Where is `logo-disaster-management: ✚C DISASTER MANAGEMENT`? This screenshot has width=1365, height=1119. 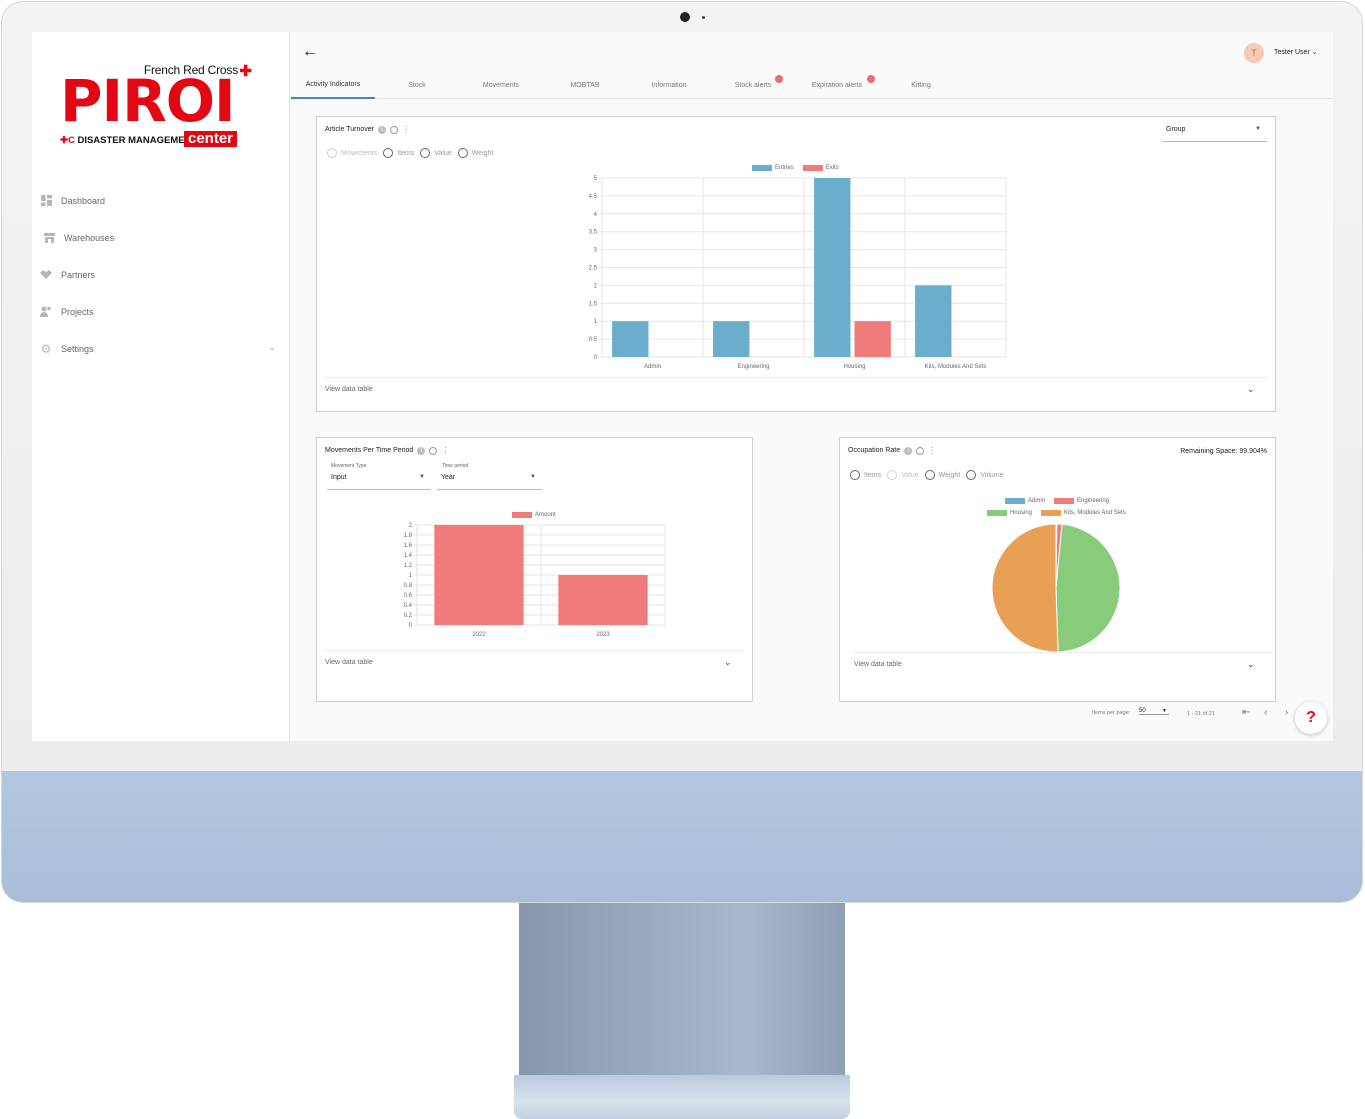
logo-disaster-management: ✚C DISASTER MANAGEMENT is located at coordinates (128, 140).